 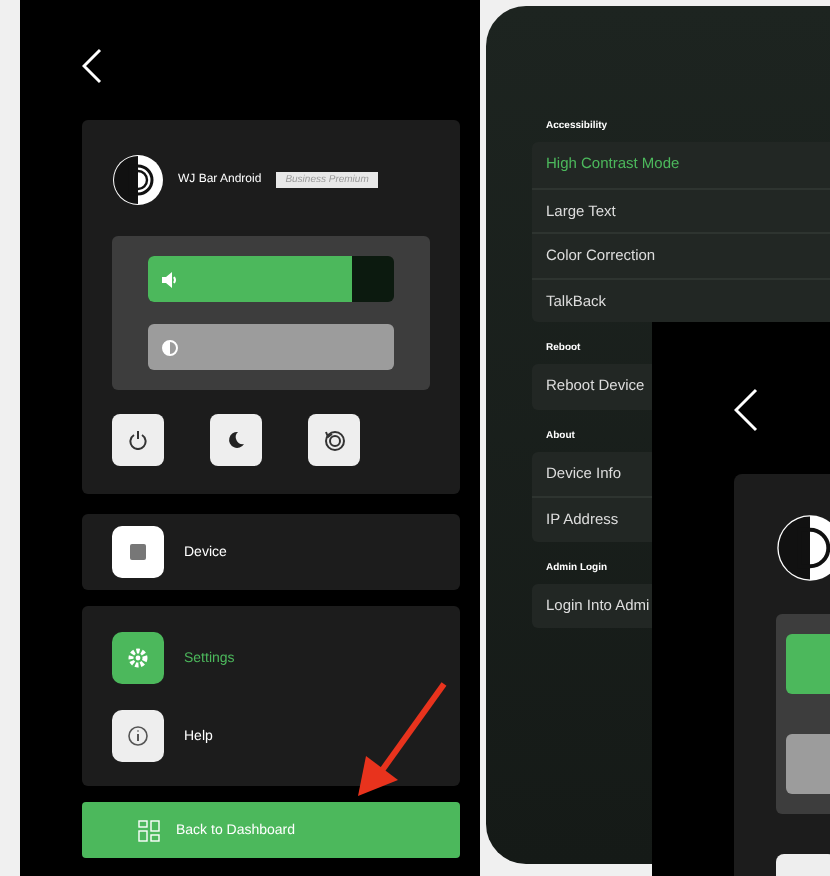 I want to click on moon-icon, so click(x=236, y=440).